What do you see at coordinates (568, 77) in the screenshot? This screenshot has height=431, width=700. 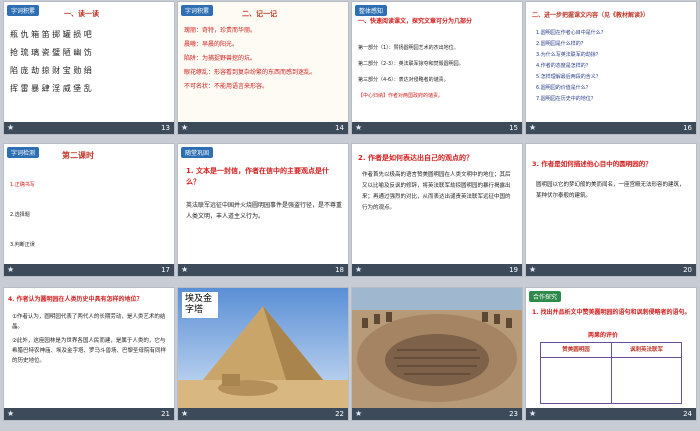 I see `text-line: 5.怎样理解最后两段的含义？` at bounding box center [568, 77].